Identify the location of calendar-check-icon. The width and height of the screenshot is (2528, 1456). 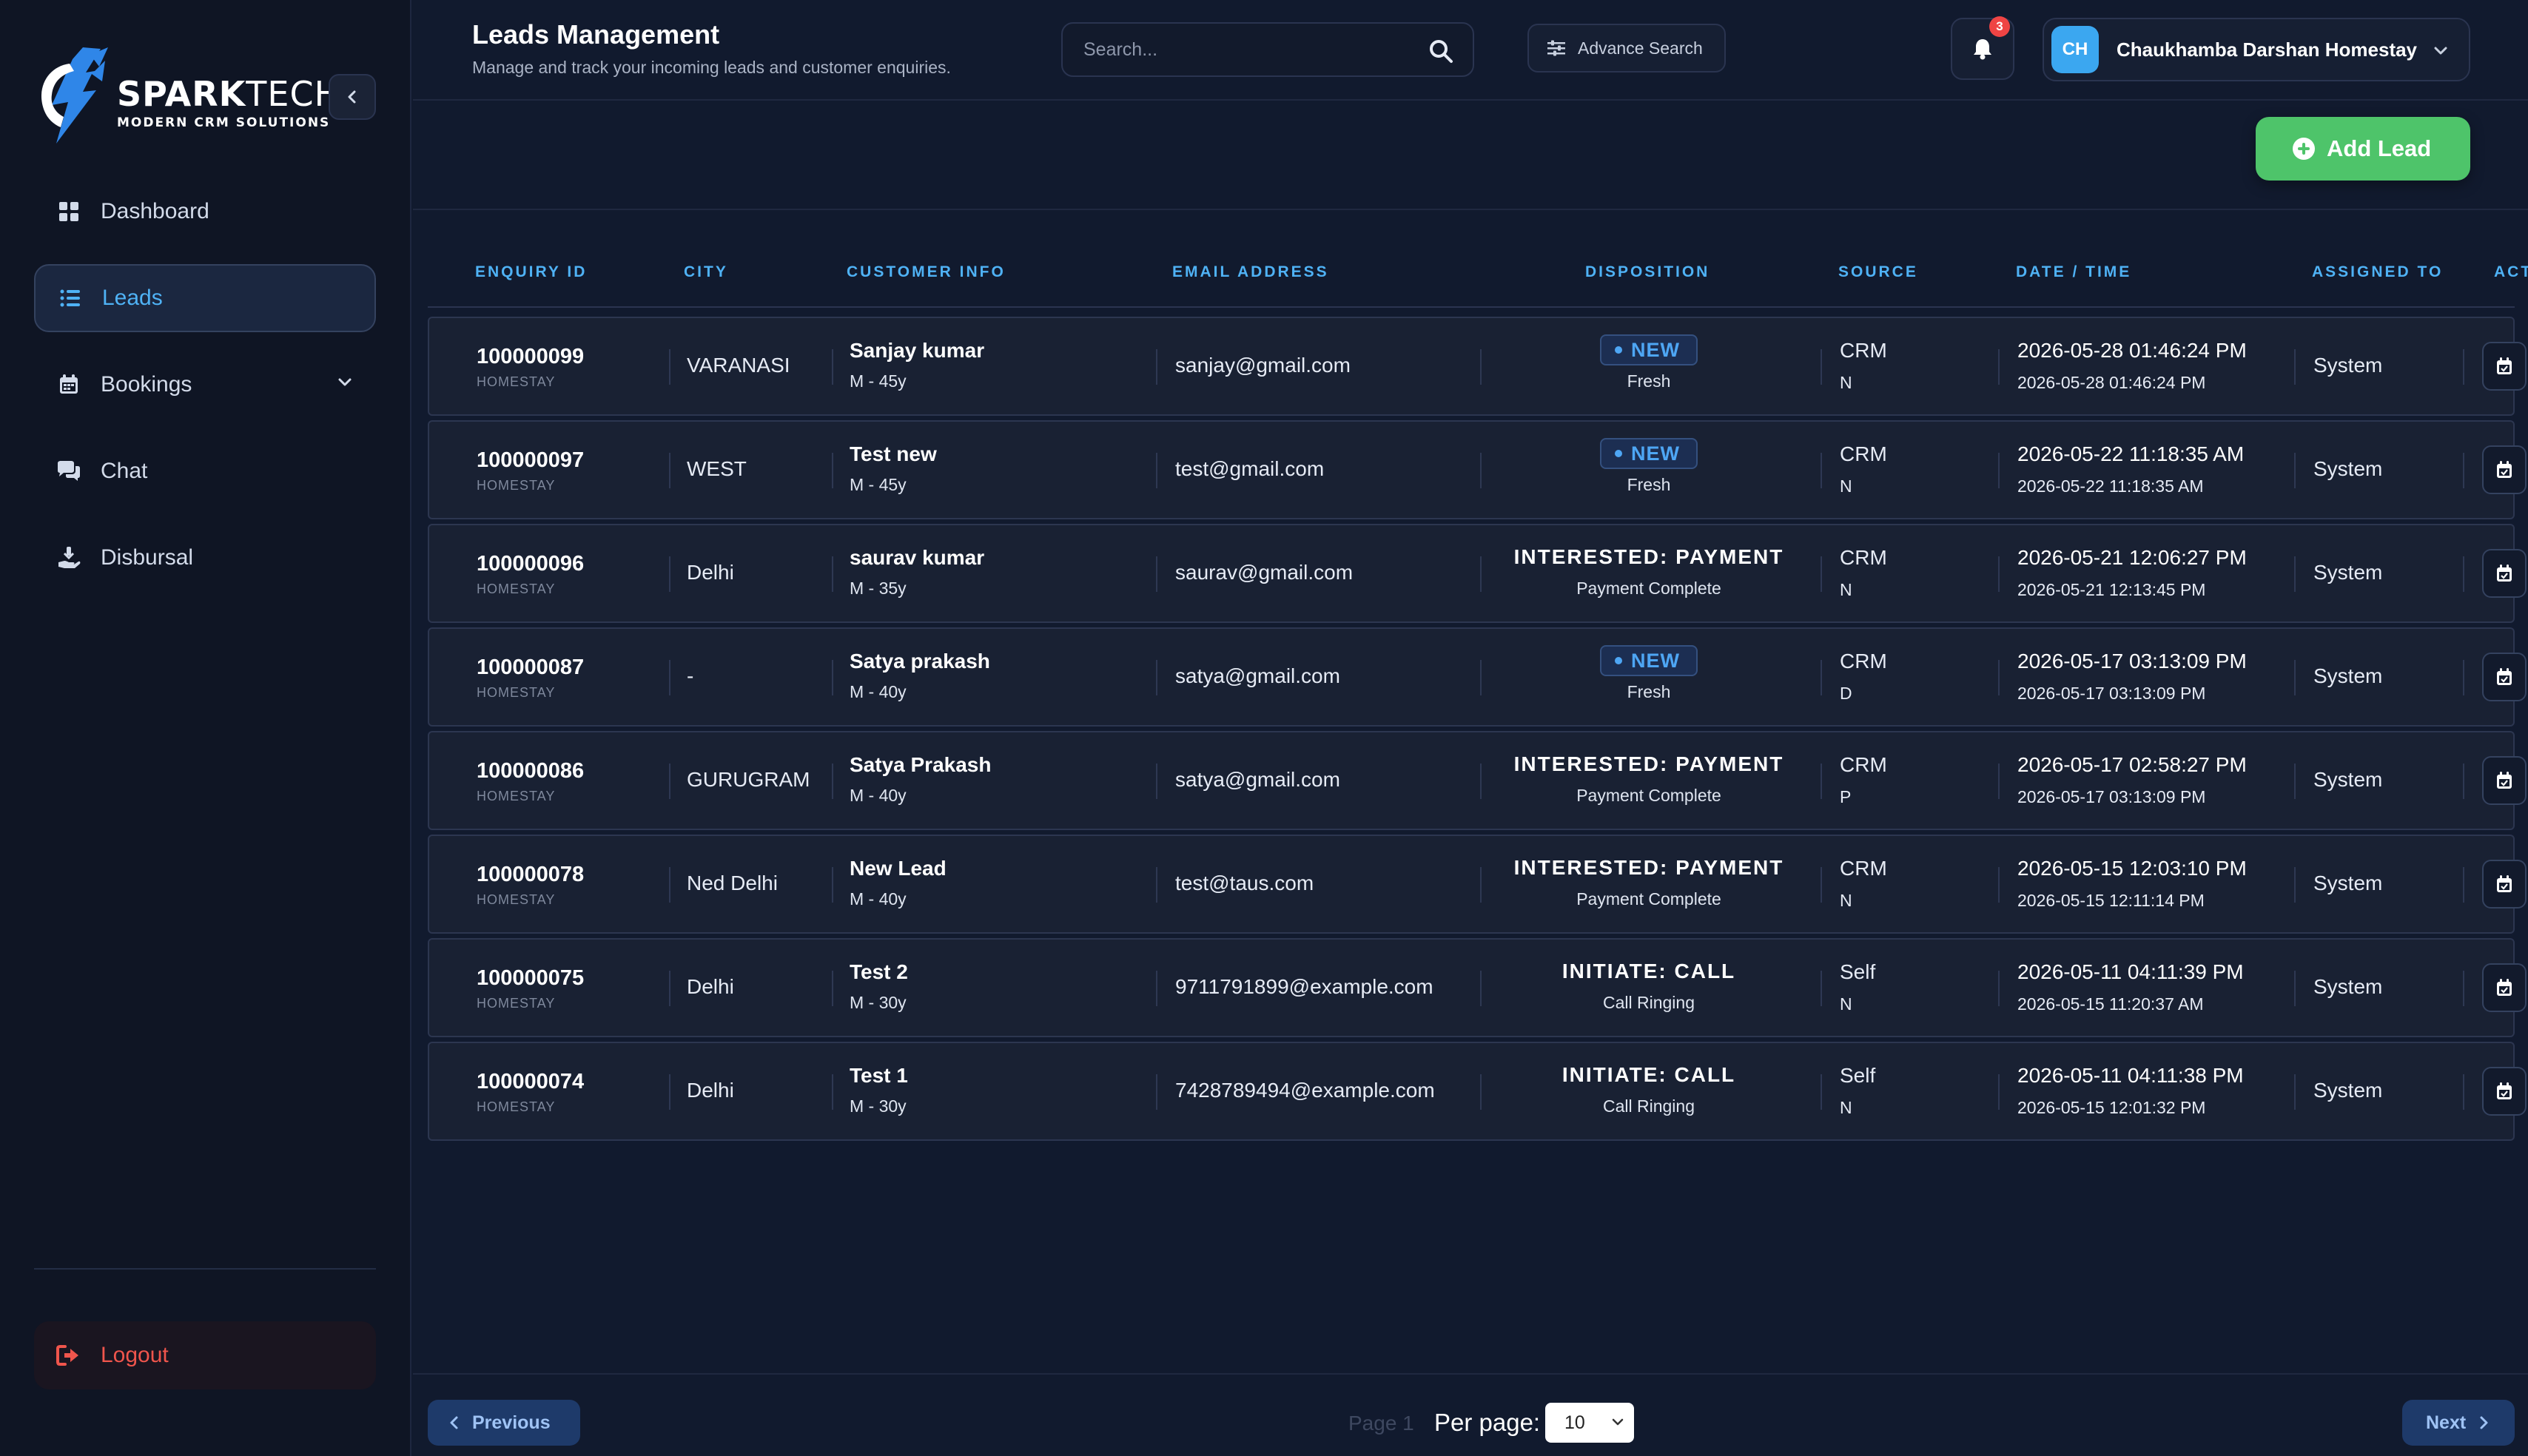
(2504, 1091).